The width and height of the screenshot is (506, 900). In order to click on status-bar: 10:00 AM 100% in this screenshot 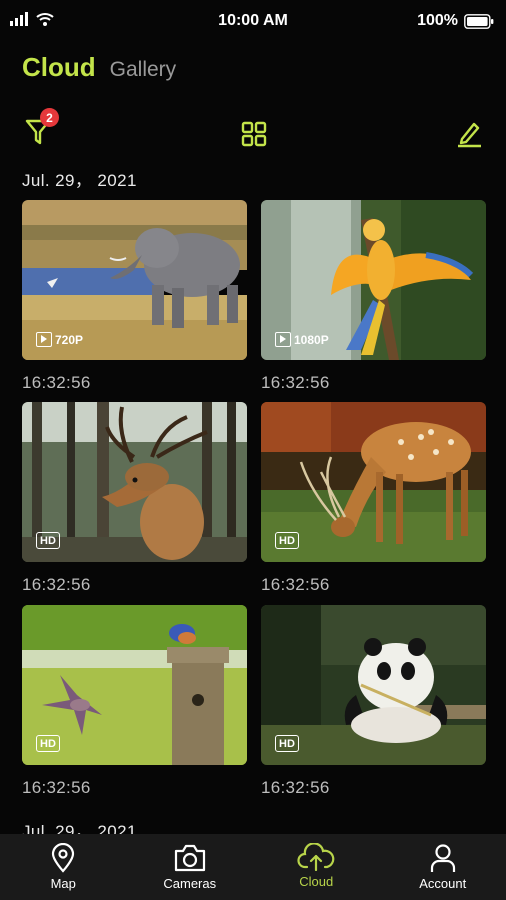, I will do `click(253, 21)`.